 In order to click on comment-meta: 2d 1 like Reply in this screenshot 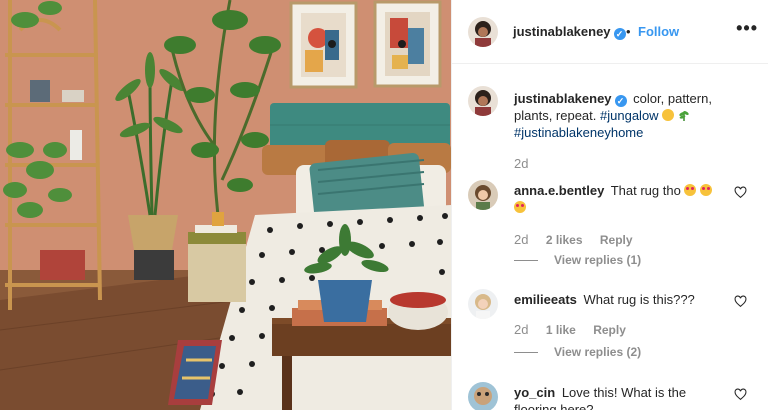, I will do `click(577, 329)`.